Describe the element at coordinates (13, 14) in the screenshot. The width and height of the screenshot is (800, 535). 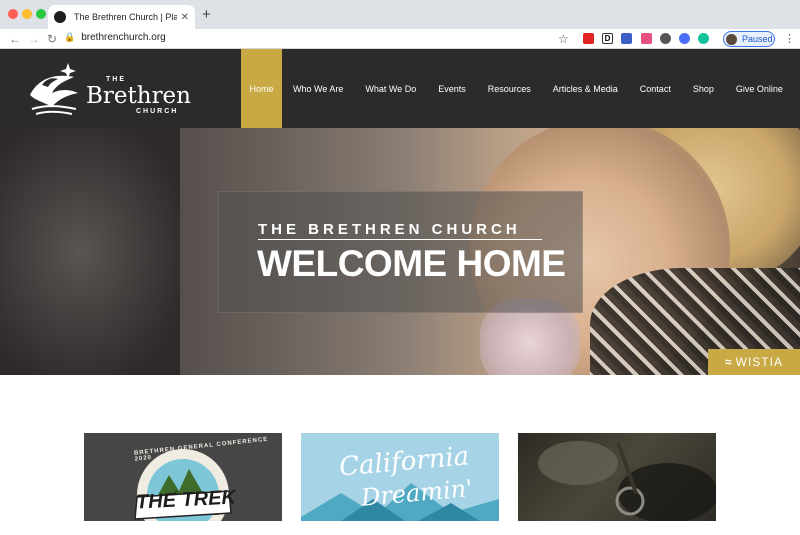
I see `close-window-button` at that location.